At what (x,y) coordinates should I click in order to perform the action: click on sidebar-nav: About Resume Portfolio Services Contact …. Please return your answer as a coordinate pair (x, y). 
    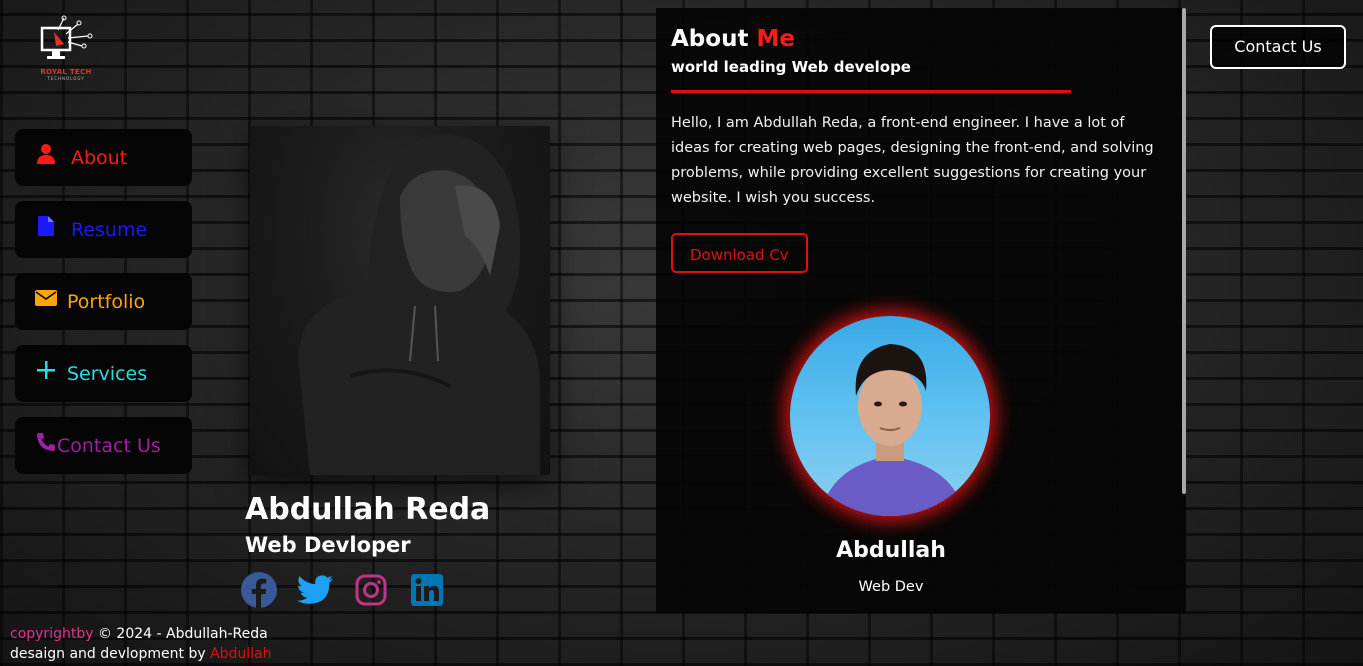
    Looking at the image, I should click on (103, 309).